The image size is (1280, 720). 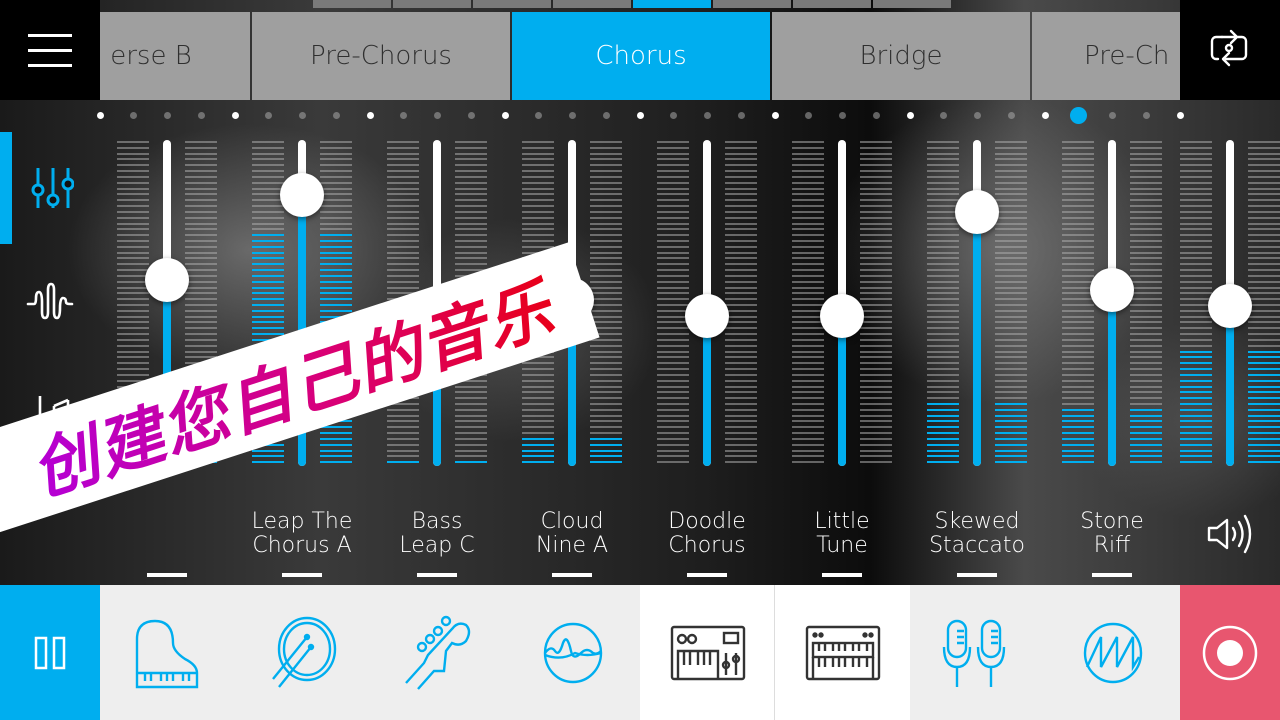 I want to click on instrument-piano, so click(x=167, y=652).